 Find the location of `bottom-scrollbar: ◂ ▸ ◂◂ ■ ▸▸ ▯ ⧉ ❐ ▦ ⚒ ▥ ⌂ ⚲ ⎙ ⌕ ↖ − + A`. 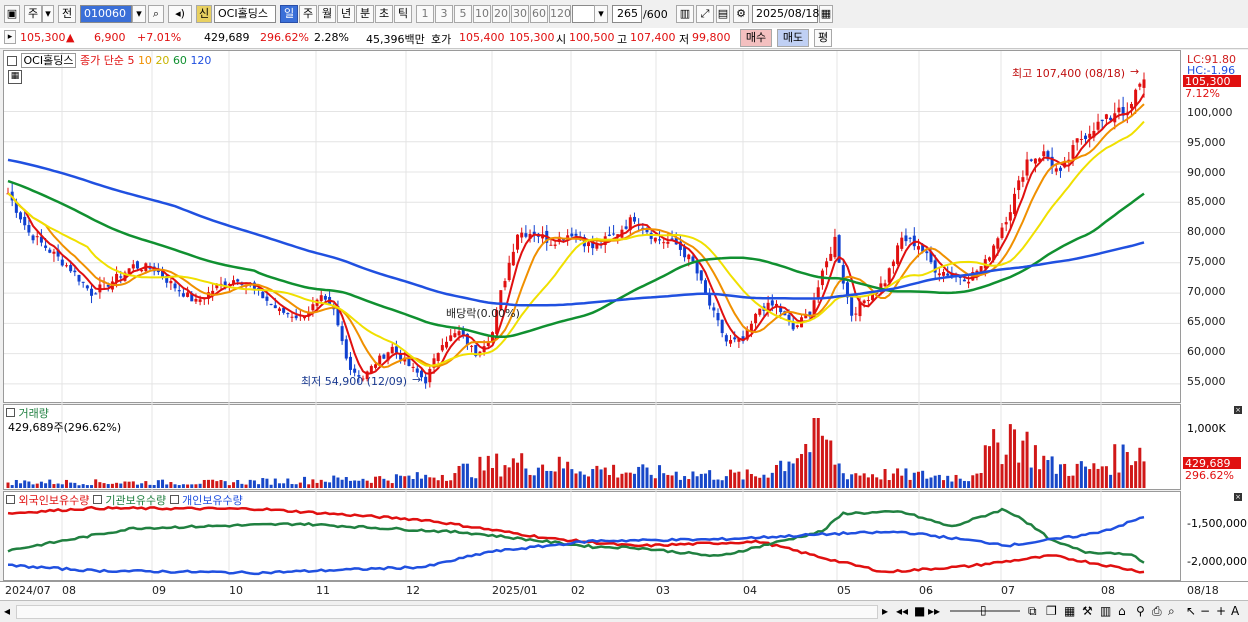

bottom-scrollbar: ◂ ▸ ◂◂ ■ ▸▸ ▯ ⧉ ❐ ▦ ⚒ ▥ ⌂ ⚲ ⎙ ⌕ ↖ − + A is located at coordinates (624, 611).